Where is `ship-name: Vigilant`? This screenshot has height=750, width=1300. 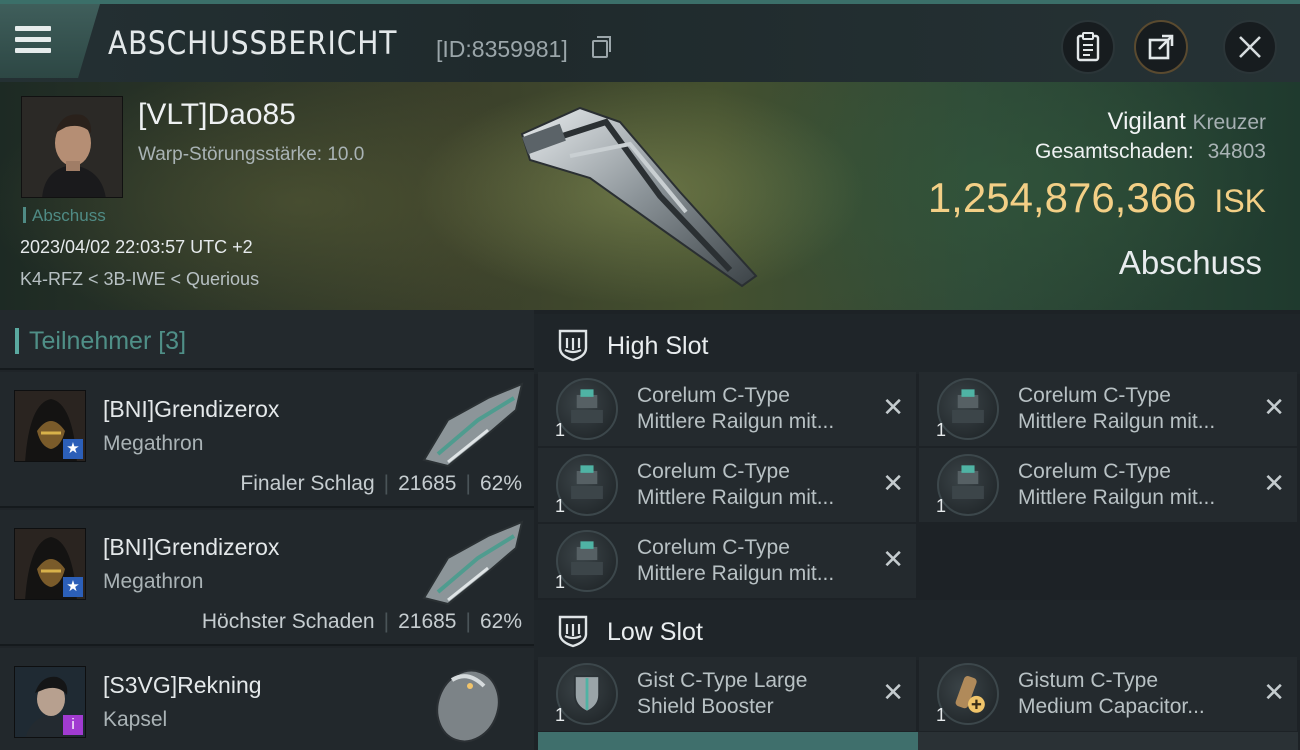
ship-name: Vigilant is located at coordinates (1146, 121).